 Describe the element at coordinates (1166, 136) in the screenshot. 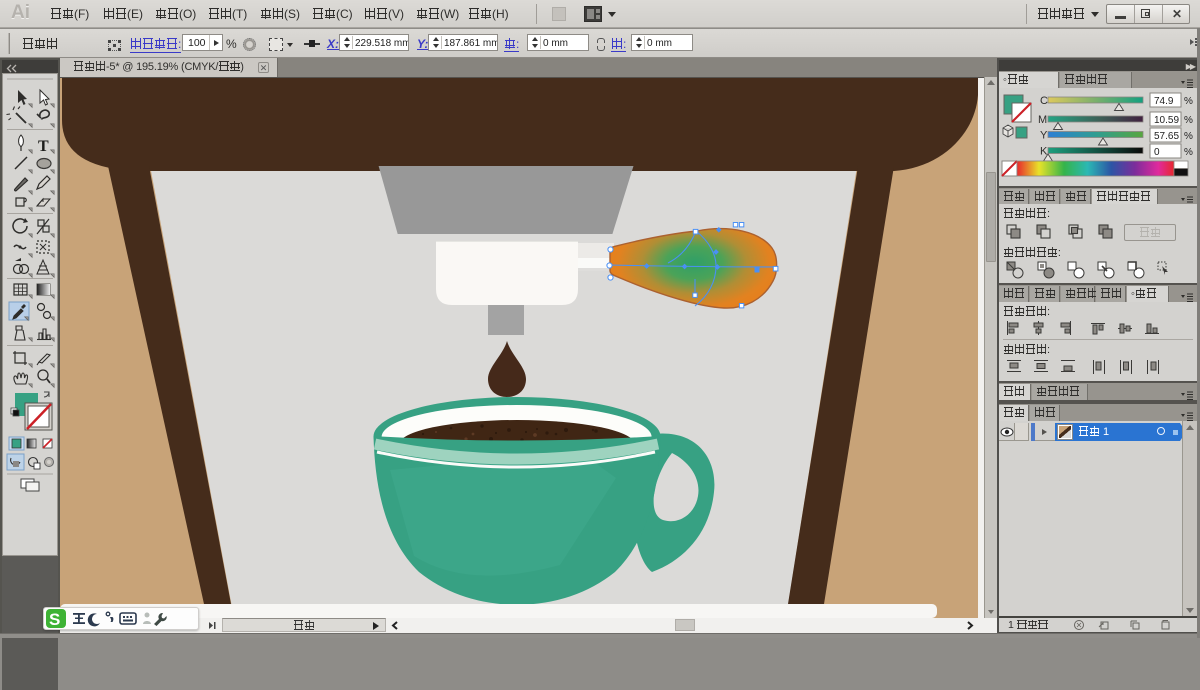

I see `svg-text: 57.65` at that location.